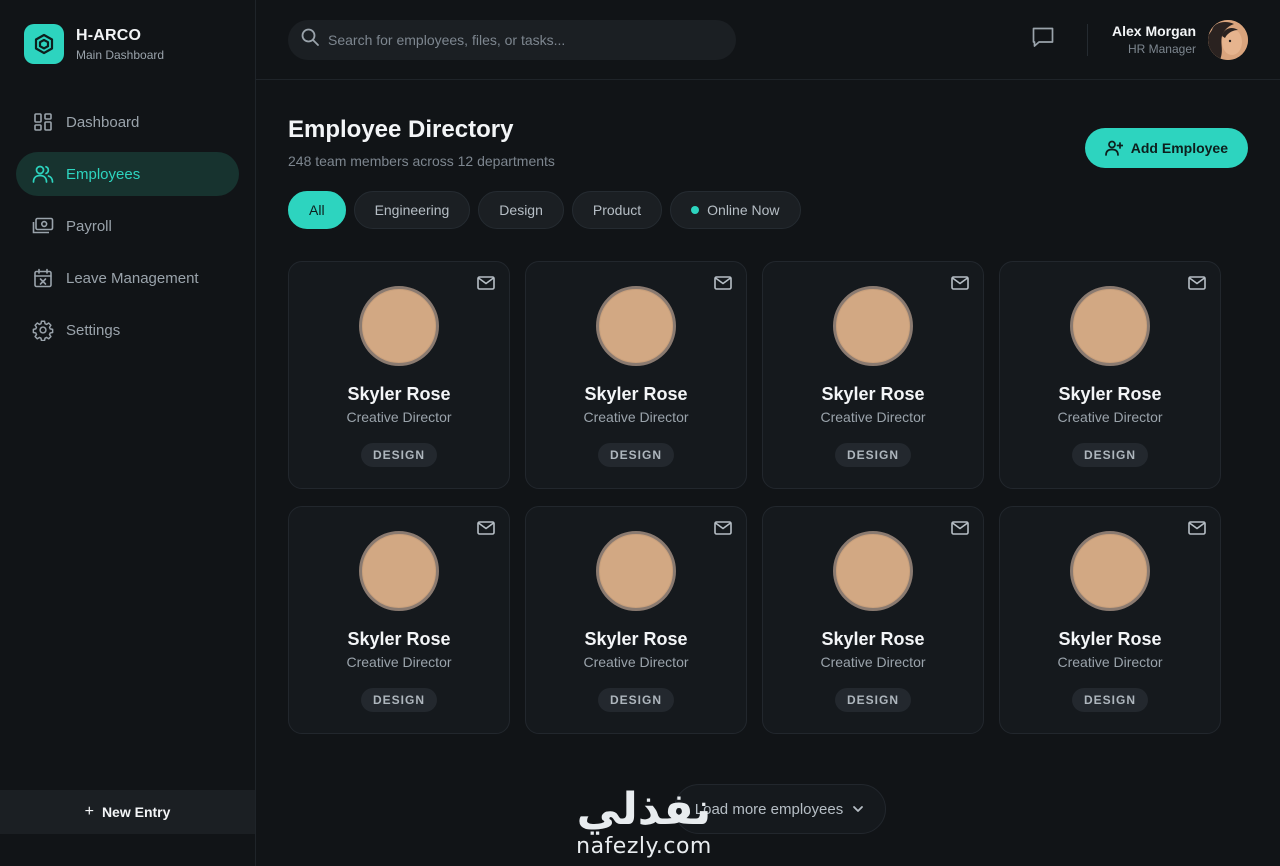 The width and height of the screenshot is (1280, 866). I want to click on cash-icon, so click(43, 226).